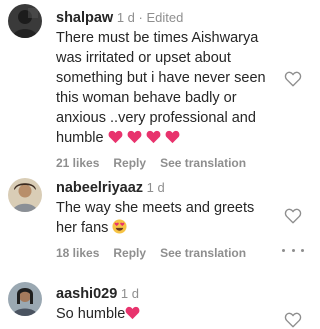 The width and height of the screenshot is (320, 329). What do you see at coordinates (119, 226) in the screenshot?
I see `heart-eyes-emoji` at bounding box center [119, 226].